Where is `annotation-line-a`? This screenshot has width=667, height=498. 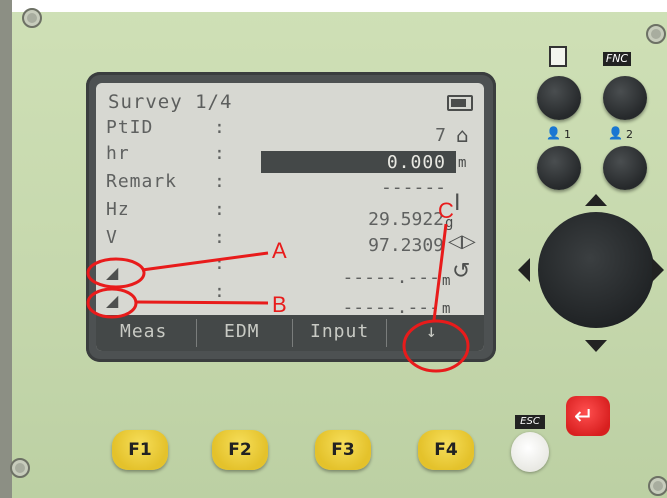
annotation-line-a is located at coordinates (205, 261).